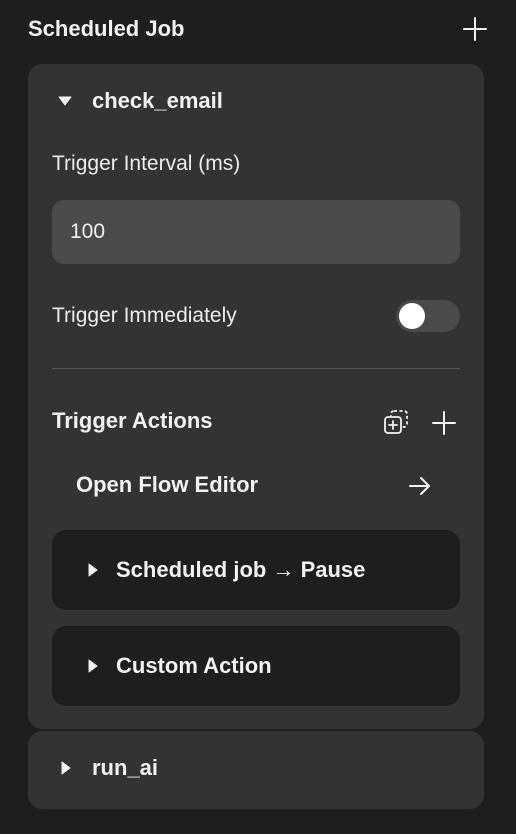 Image resolution: width=516 pixels, height=834 pixels. Describe the element at coordinates (125, 767) in the screenshot. I see `job-name: run_ai` at that location.